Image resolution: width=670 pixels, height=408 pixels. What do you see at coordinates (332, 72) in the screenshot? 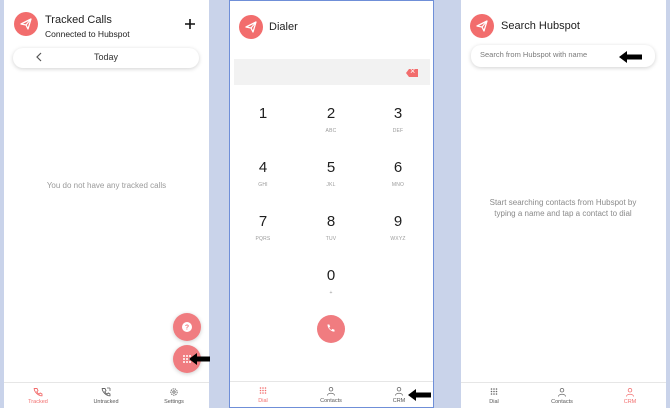
I see `number-display` at bounding box center [332, 72].